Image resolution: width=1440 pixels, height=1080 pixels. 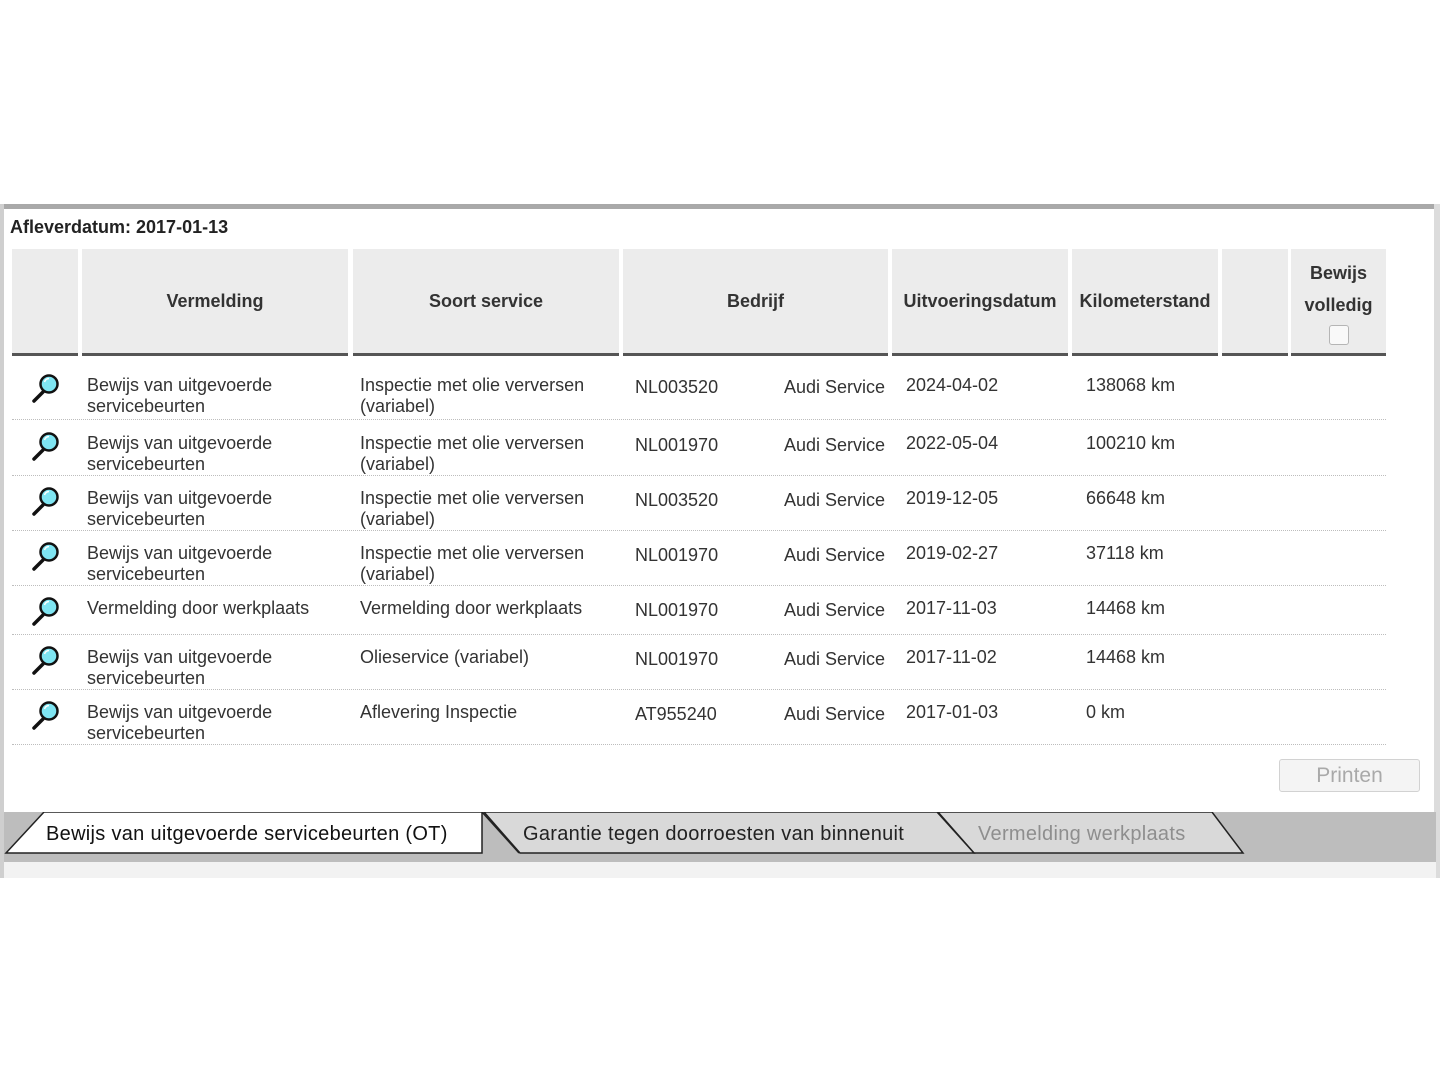 What do you see at coordinates (1106, 712) in the screenshot?
I see `row-kilometerstand: 0 km` at bounding box center [1106, 712].